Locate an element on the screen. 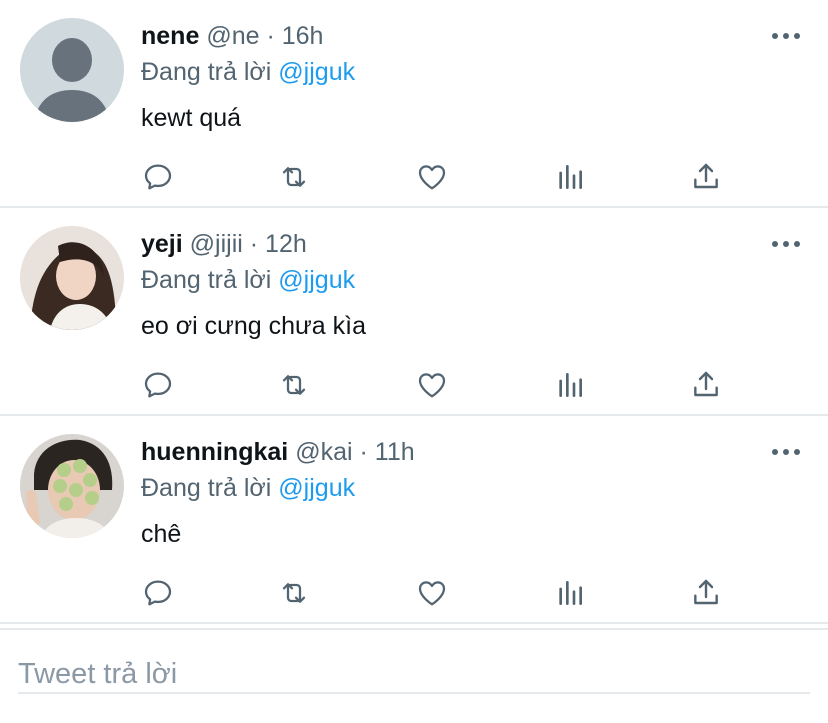 The image size is (828, 723). user-handle: @jijii is located at coordinates (216, 244).